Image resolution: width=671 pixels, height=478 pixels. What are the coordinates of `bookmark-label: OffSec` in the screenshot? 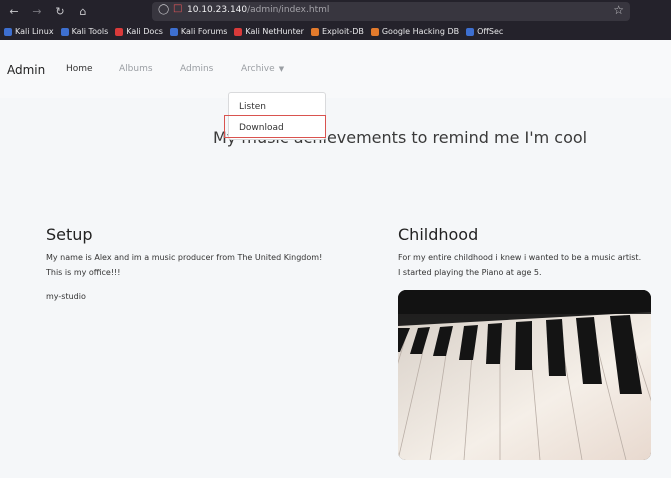 It's located at (490, 31).